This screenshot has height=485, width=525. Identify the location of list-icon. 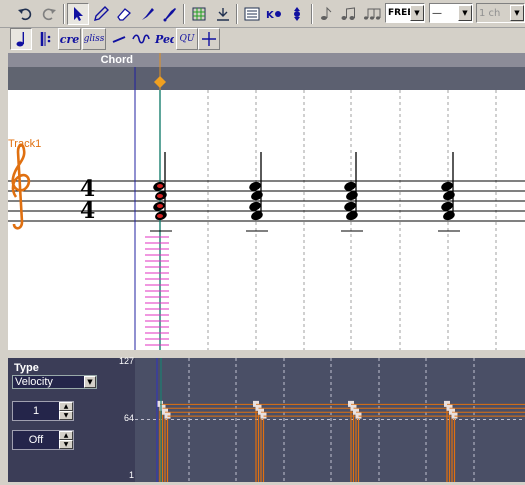
(252, 14).